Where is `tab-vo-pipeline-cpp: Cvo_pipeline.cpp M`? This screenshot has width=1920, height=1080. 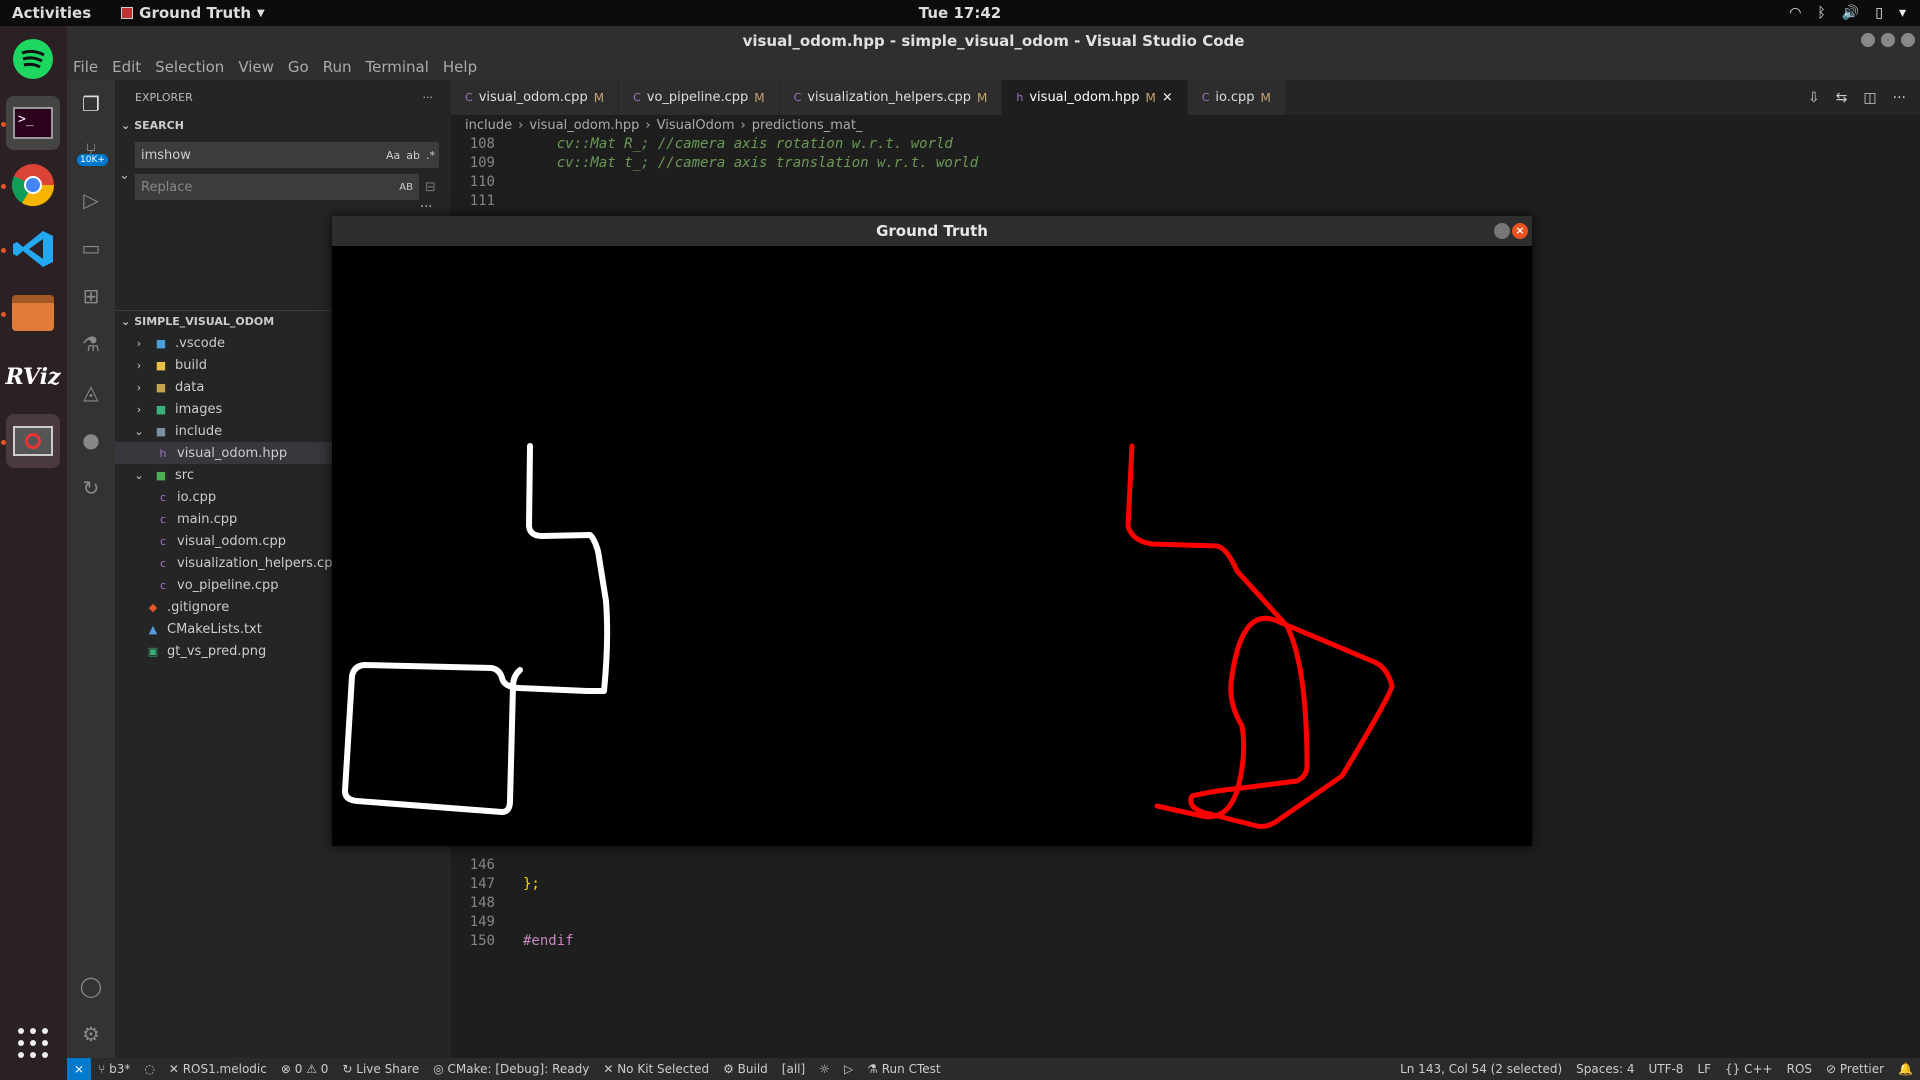
tab-vo-pipeline-cpp: Cvo_pipeline.cpp M is located at coordinates (699, 97).